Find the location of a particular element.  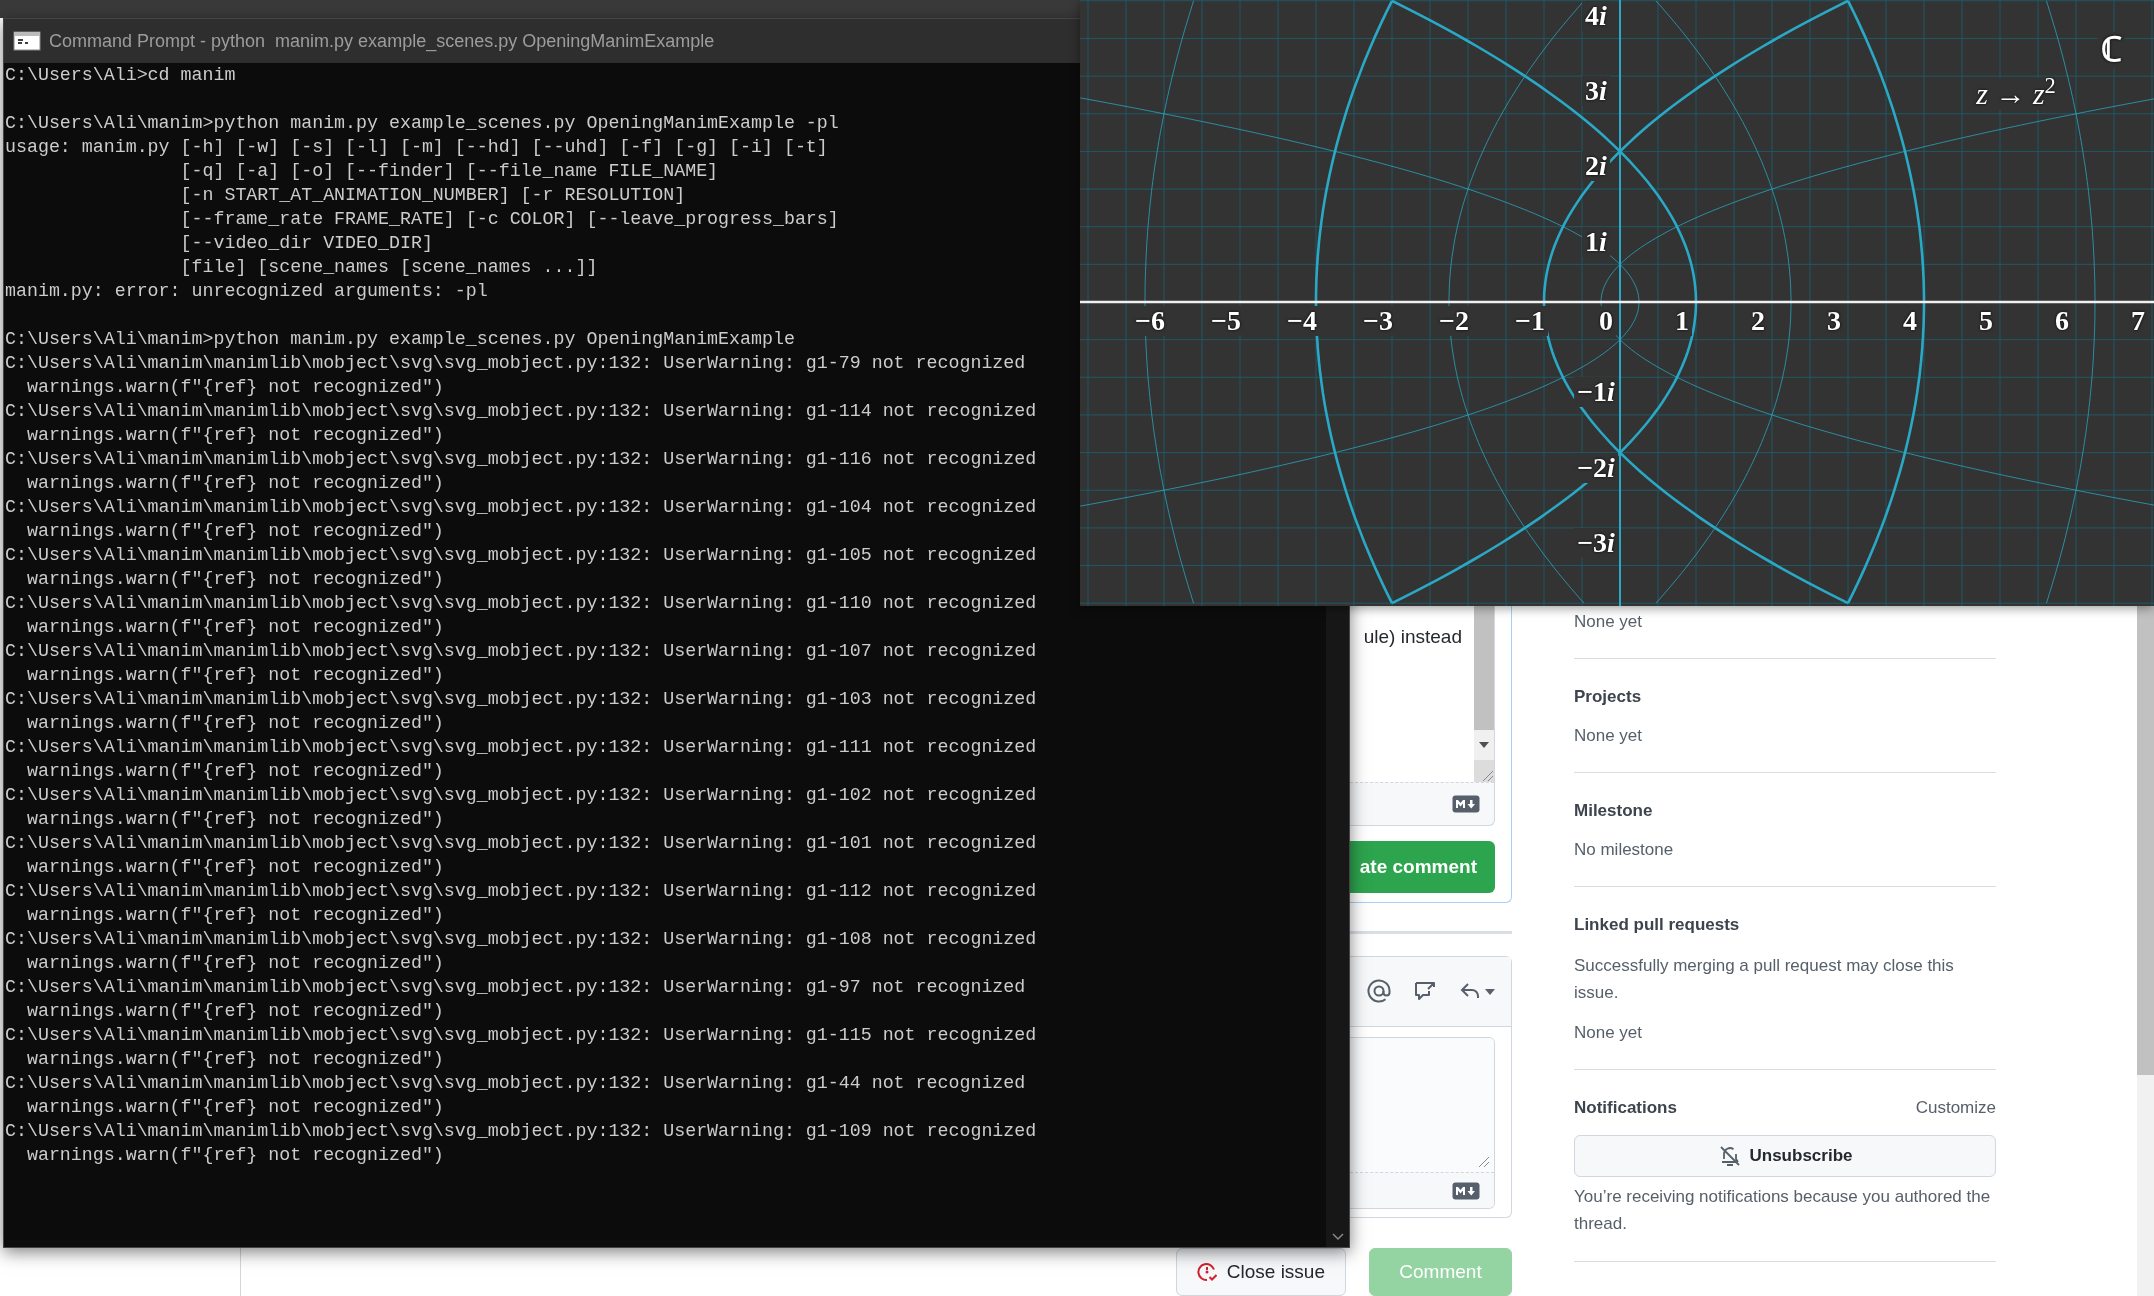

terminal-line: C:\Users\Ali\manim>python manim.py example_scenes.py OpeningManimExample -pl is located at coordinates (422, 123).